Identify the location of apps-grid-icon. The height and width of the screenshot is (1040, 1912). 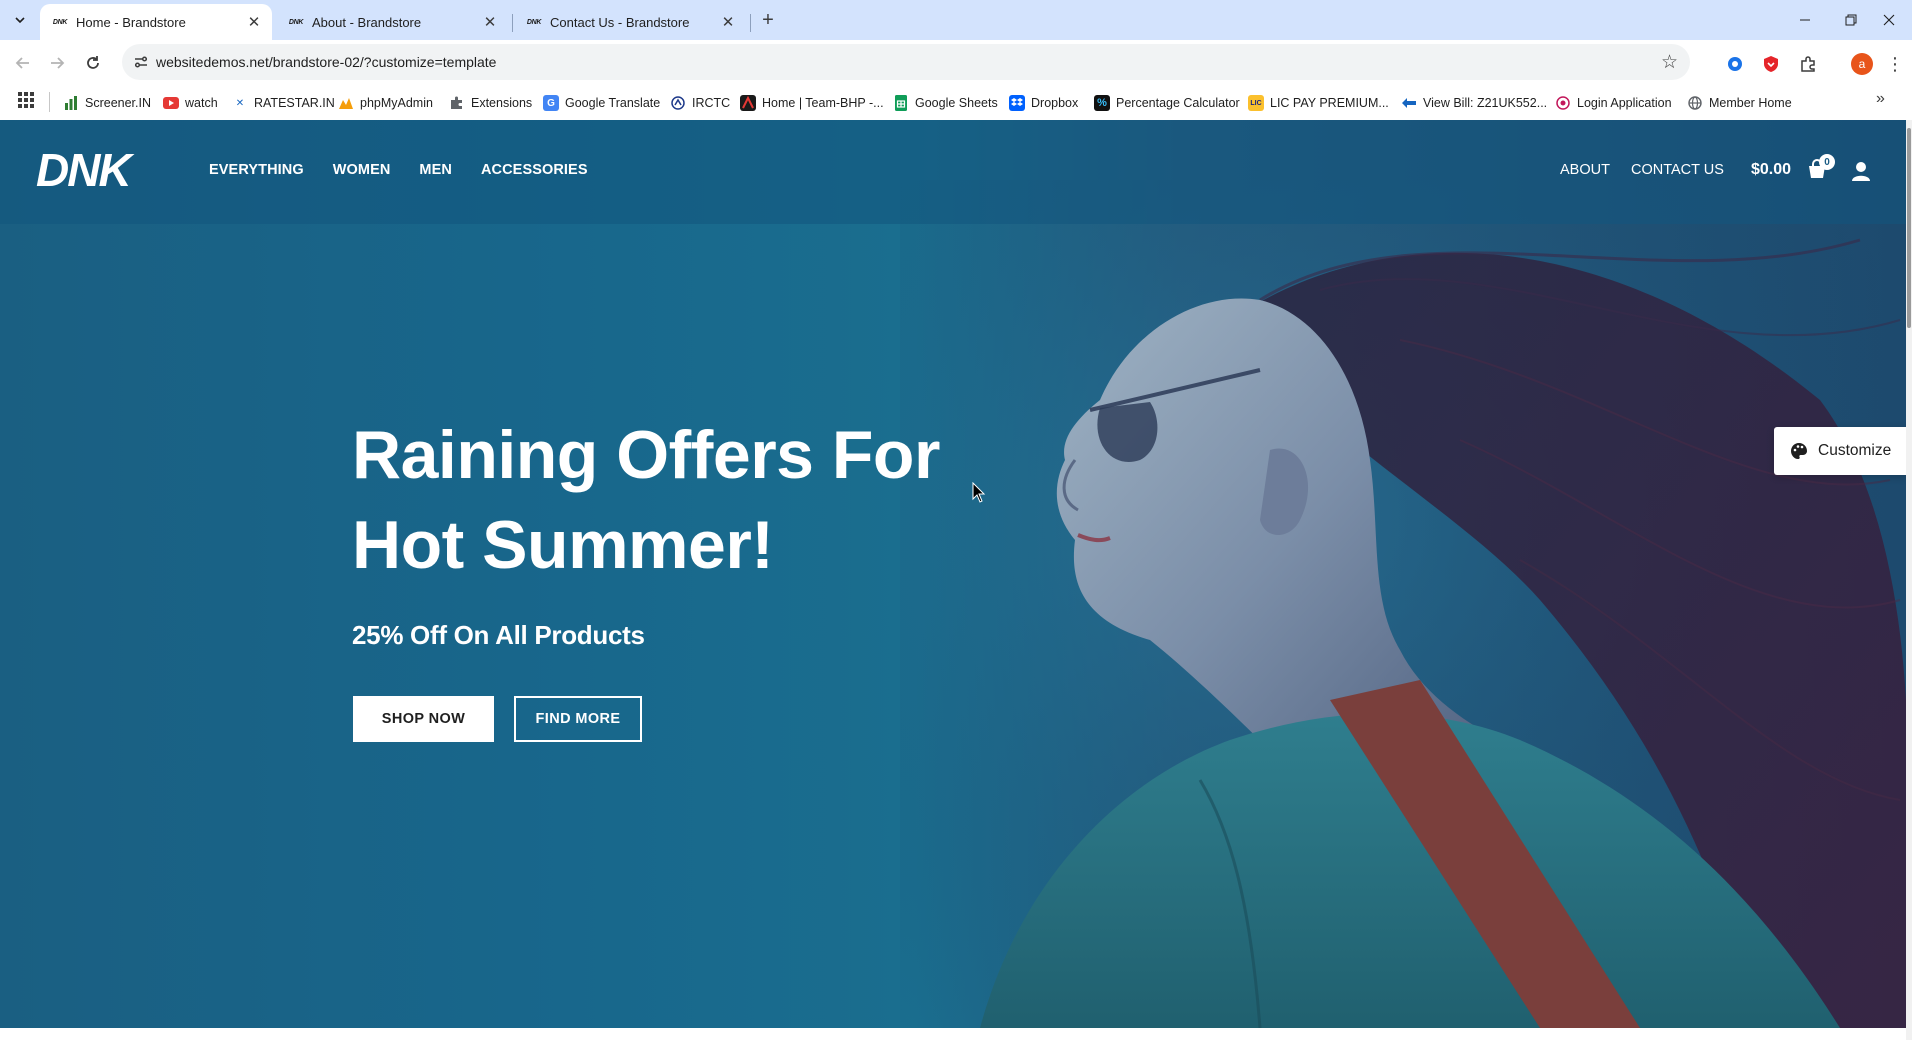
(26, 100).